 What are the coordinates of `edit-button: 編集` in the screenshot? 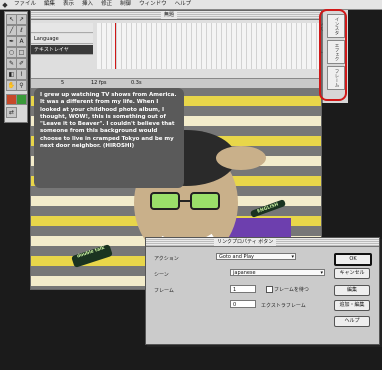 It's located at (352, 290).